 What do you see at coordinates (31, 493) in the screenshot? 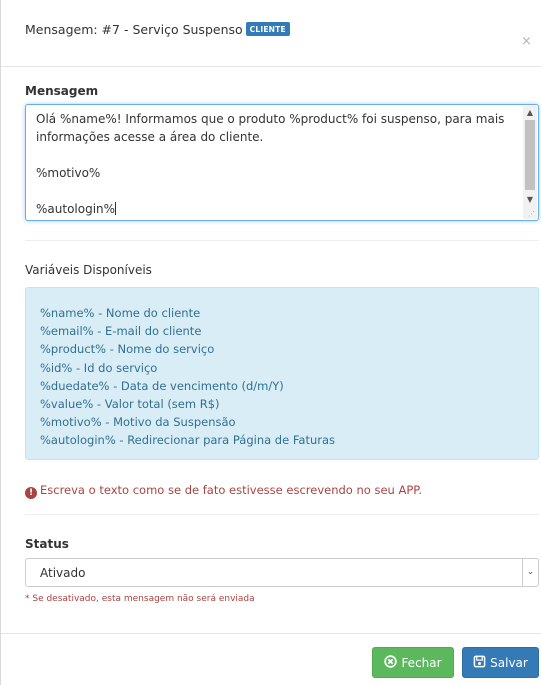
I see `exclamation-circle-icon: !` at bounding box center [31, 493].